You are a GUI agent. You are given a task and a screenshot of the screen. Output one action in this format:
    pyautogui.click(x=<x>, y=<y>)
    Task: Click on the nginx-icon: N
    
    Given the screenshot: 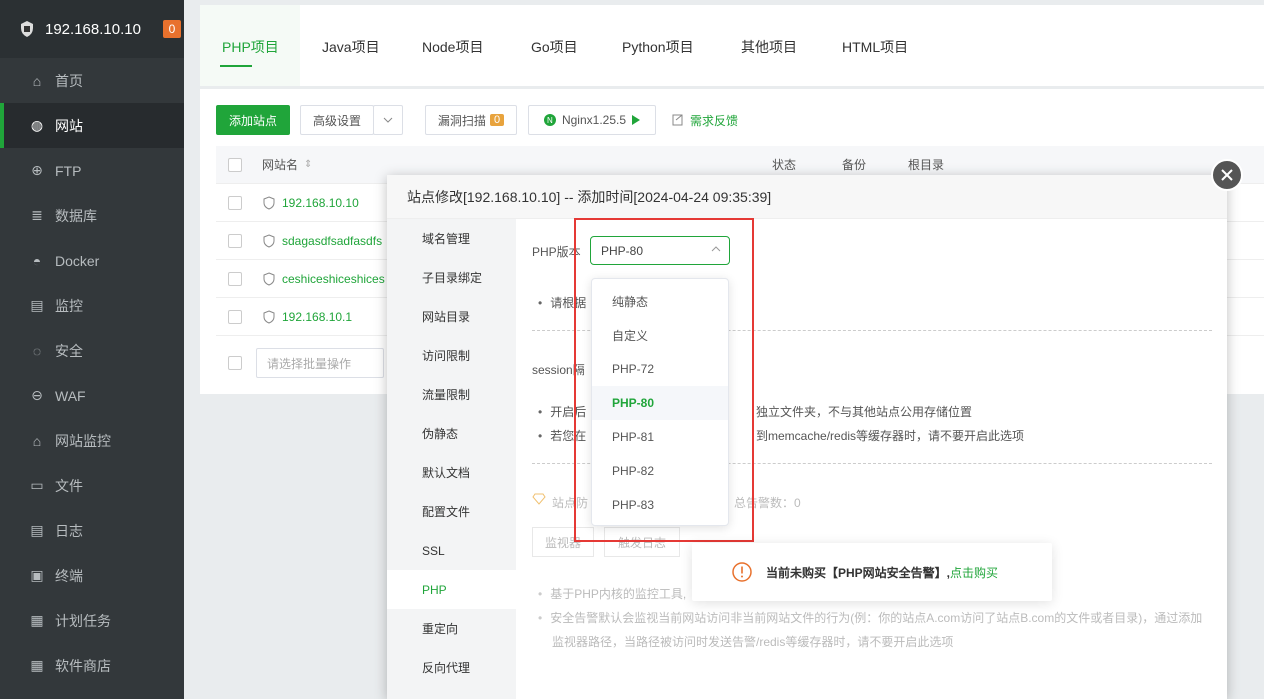 What is the action you would take?
    pyautogui.click(x=549, y=120)
    